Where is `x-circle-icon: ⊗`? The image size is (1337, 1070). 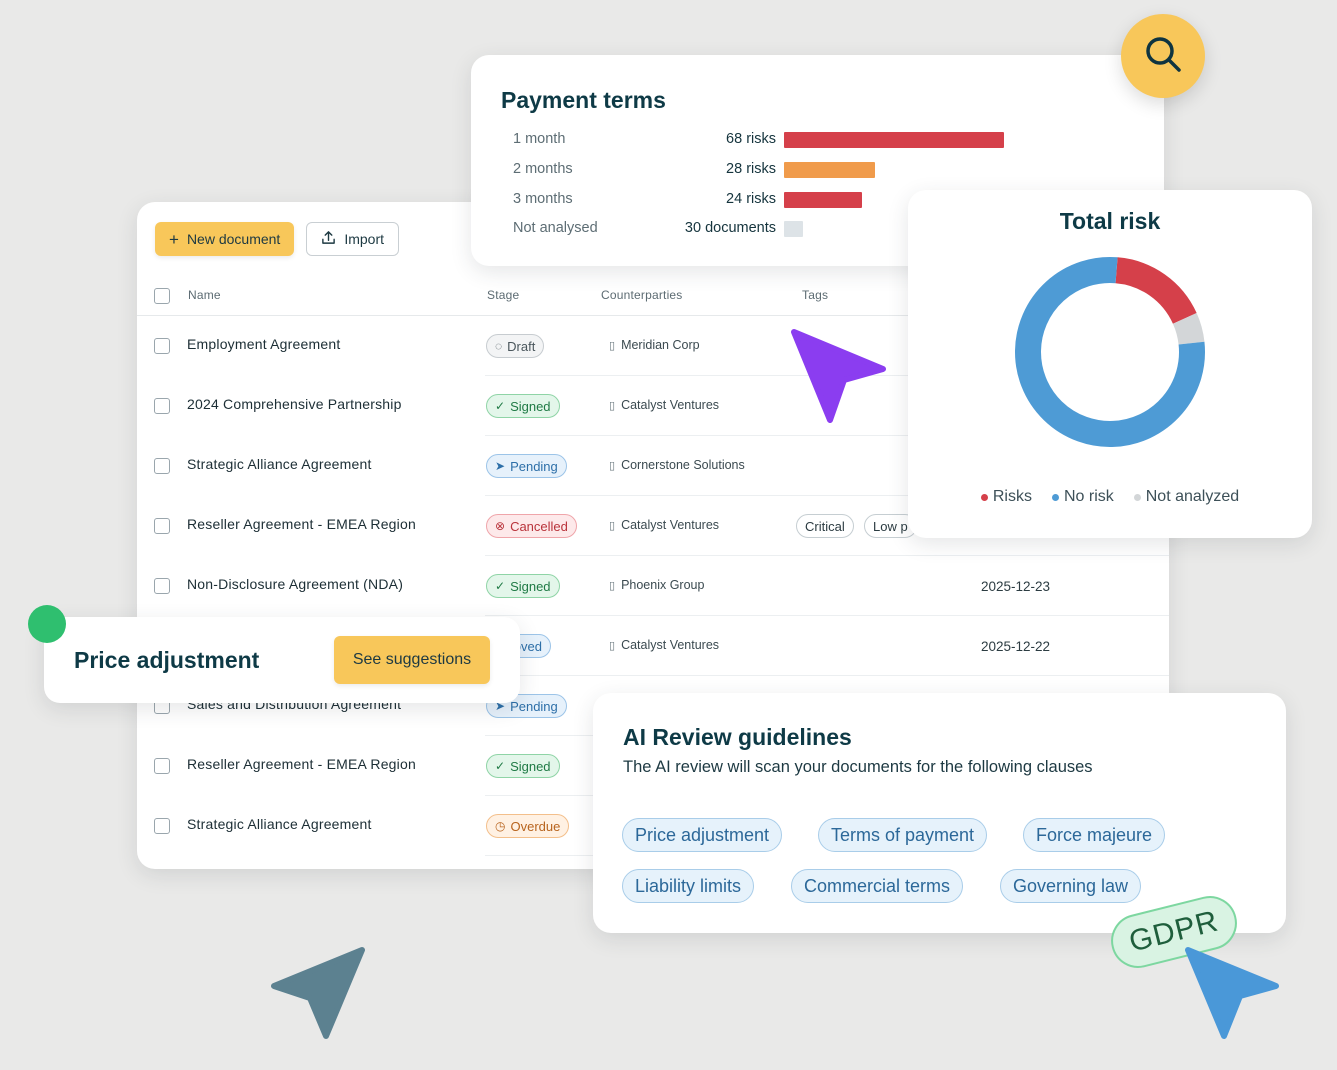 x-circle-icon: ⊗ is located at coordinates (500, 526).